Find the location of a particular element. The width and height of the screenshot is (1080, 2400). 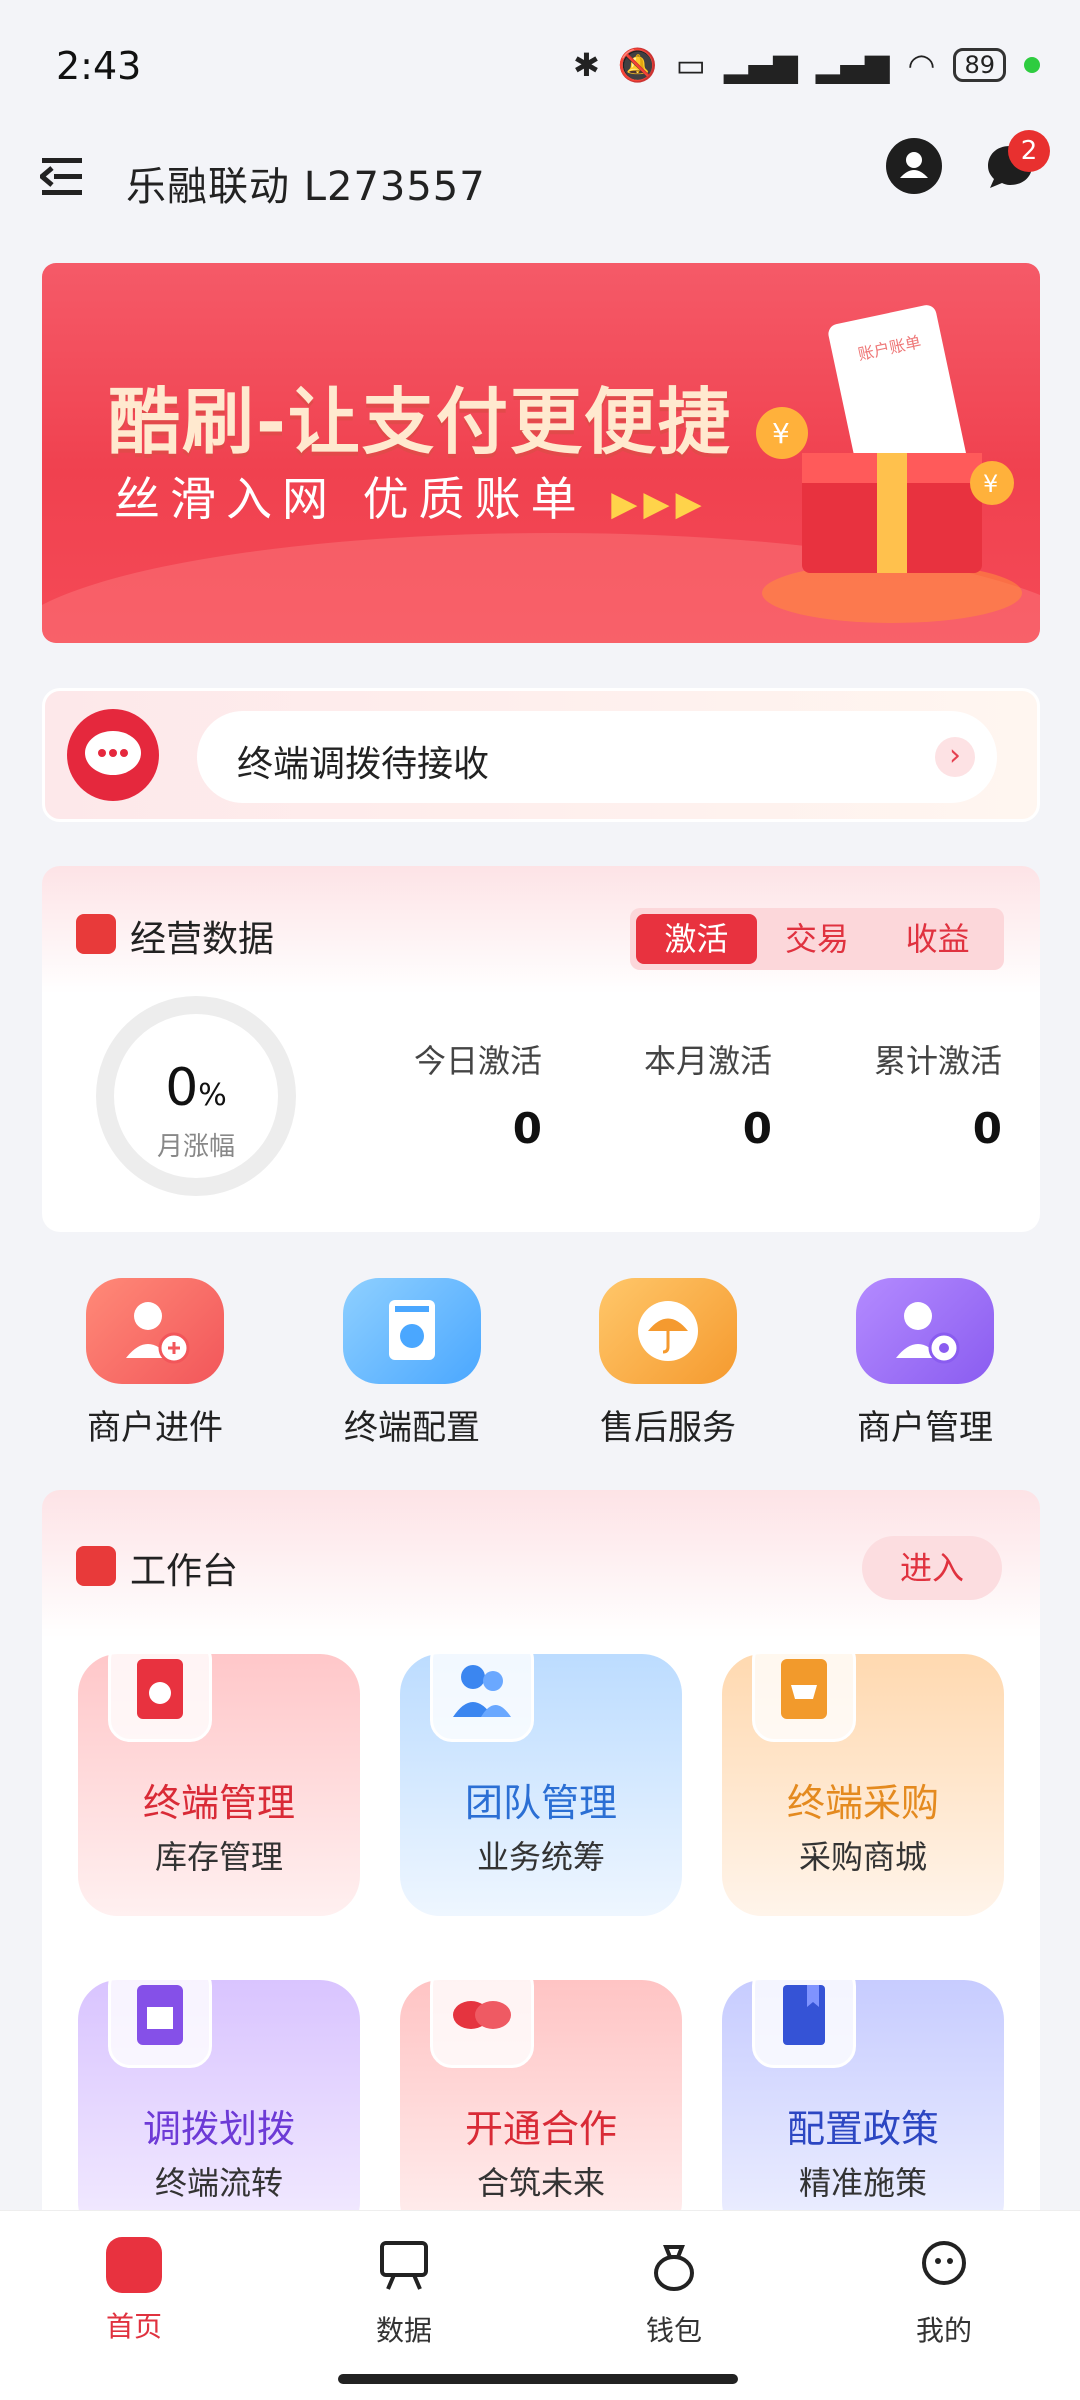

banner-subline: 丝滑入网 优质账单 ▶▶▶ is located at coordinates (411, 496).